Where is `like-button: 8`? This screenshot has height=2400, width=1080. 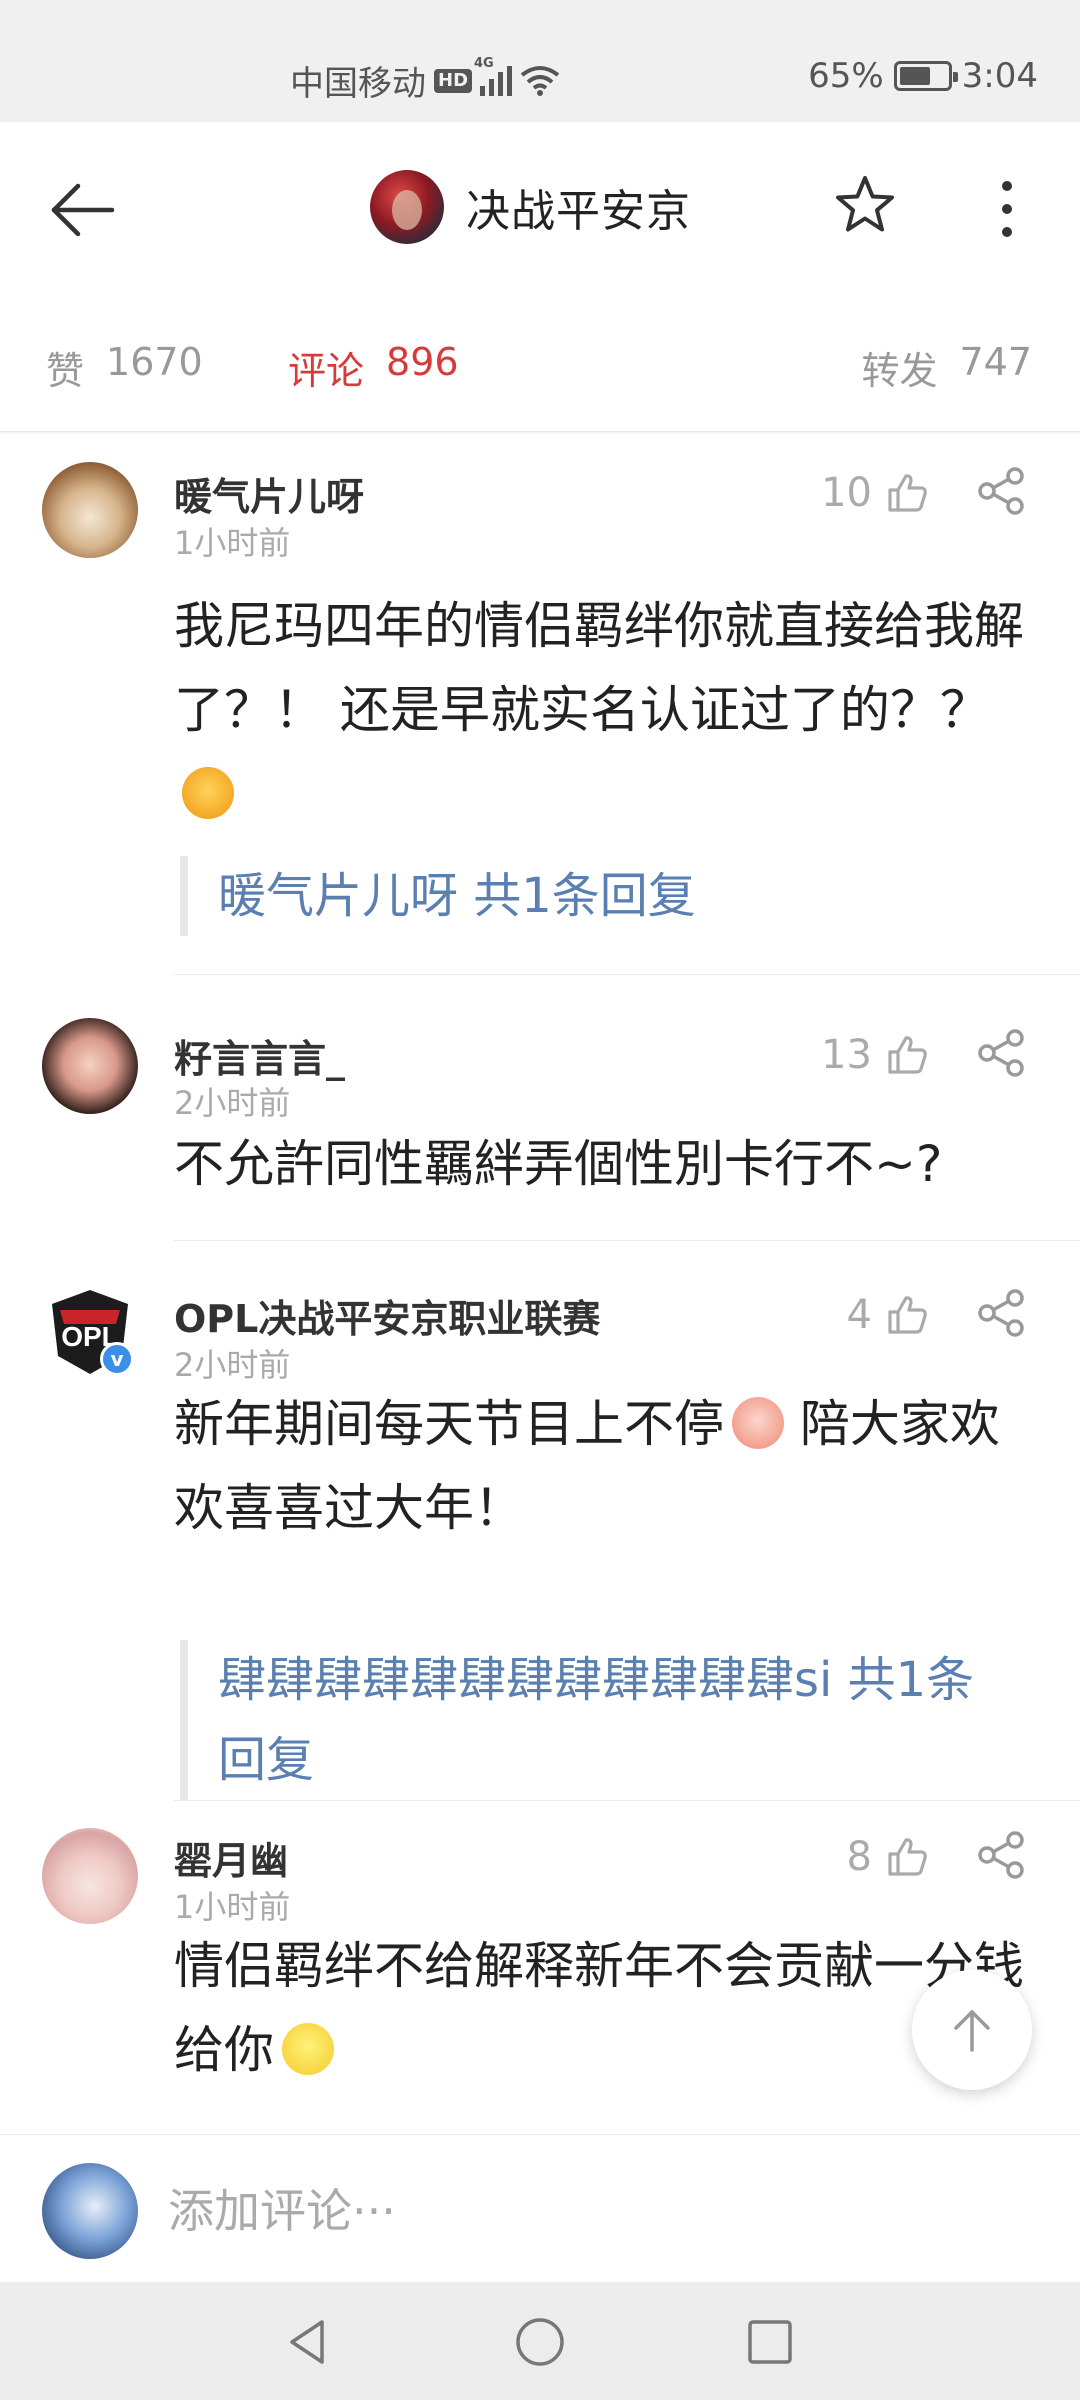 like-button: 8 is located at coordinates (888, 1857).